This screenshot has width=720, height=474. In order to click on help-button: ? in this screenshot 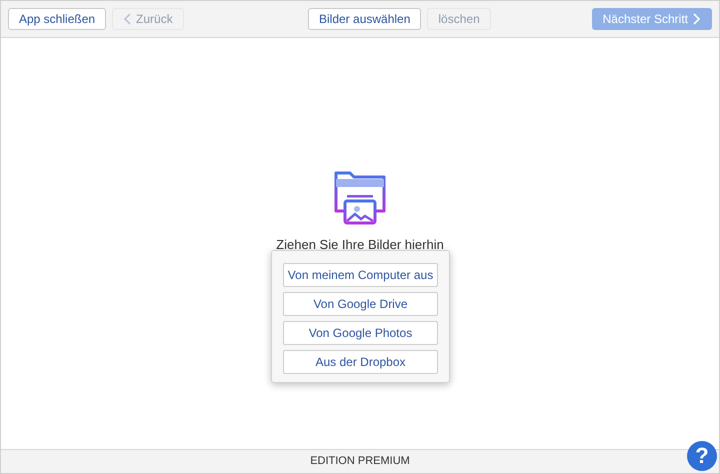, I will do `click(702, 456)`.